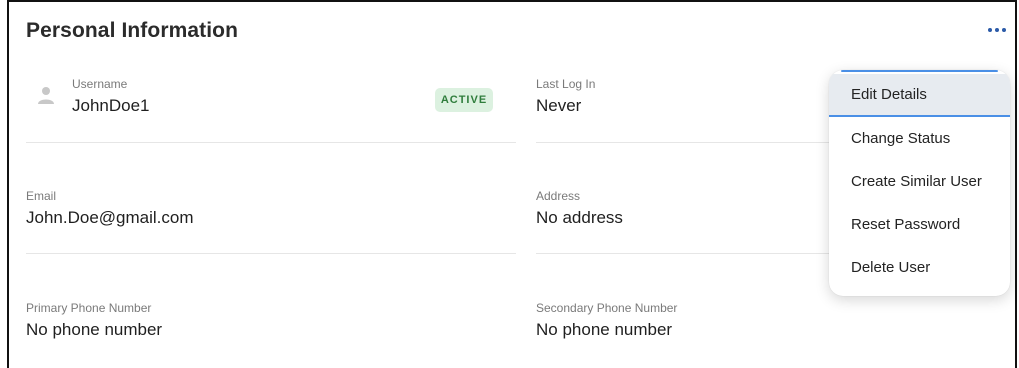 This screenshot has width=1019, height=368. I want to click on menu-item-create-similar-user: Create Similar User, so click(919, 181).